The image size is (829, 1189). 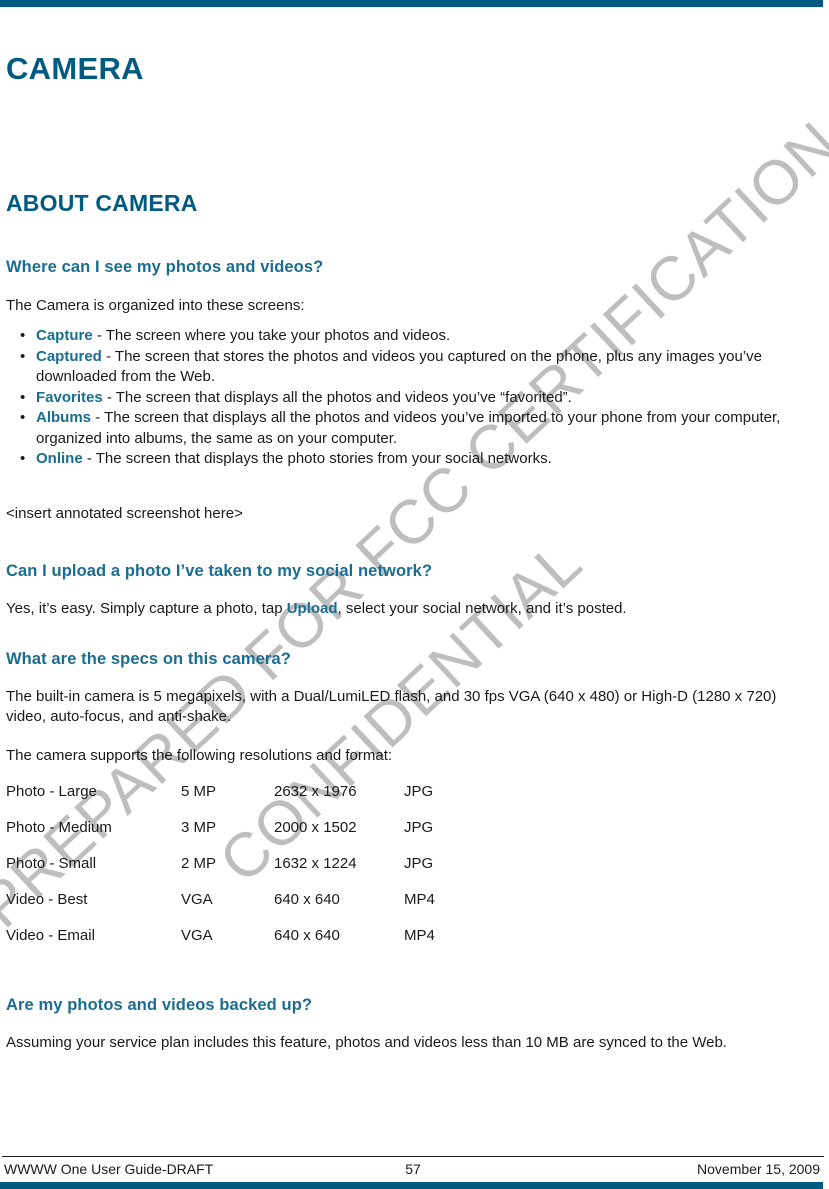 I want to click on cell-megapixels: 2 MP, so click(x=199, y=863).